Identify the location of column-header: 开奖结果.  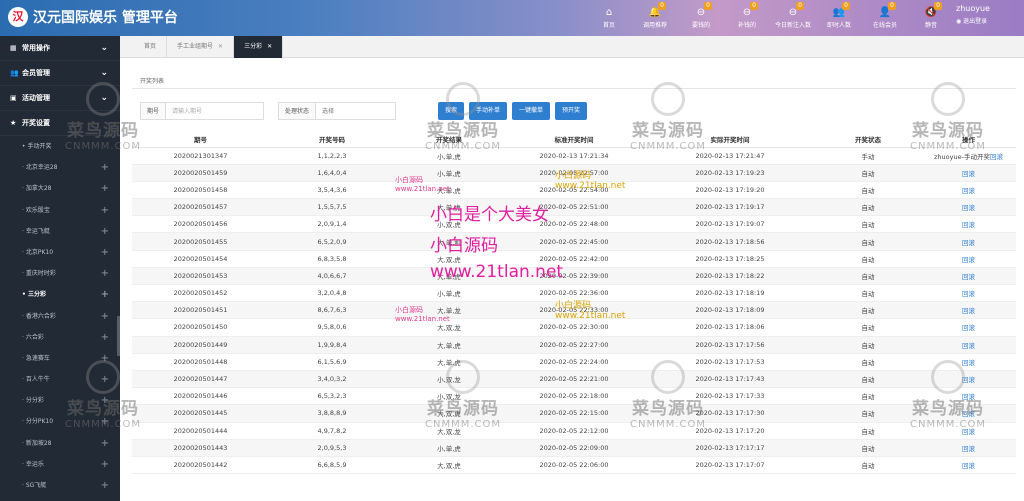
(449, 140).